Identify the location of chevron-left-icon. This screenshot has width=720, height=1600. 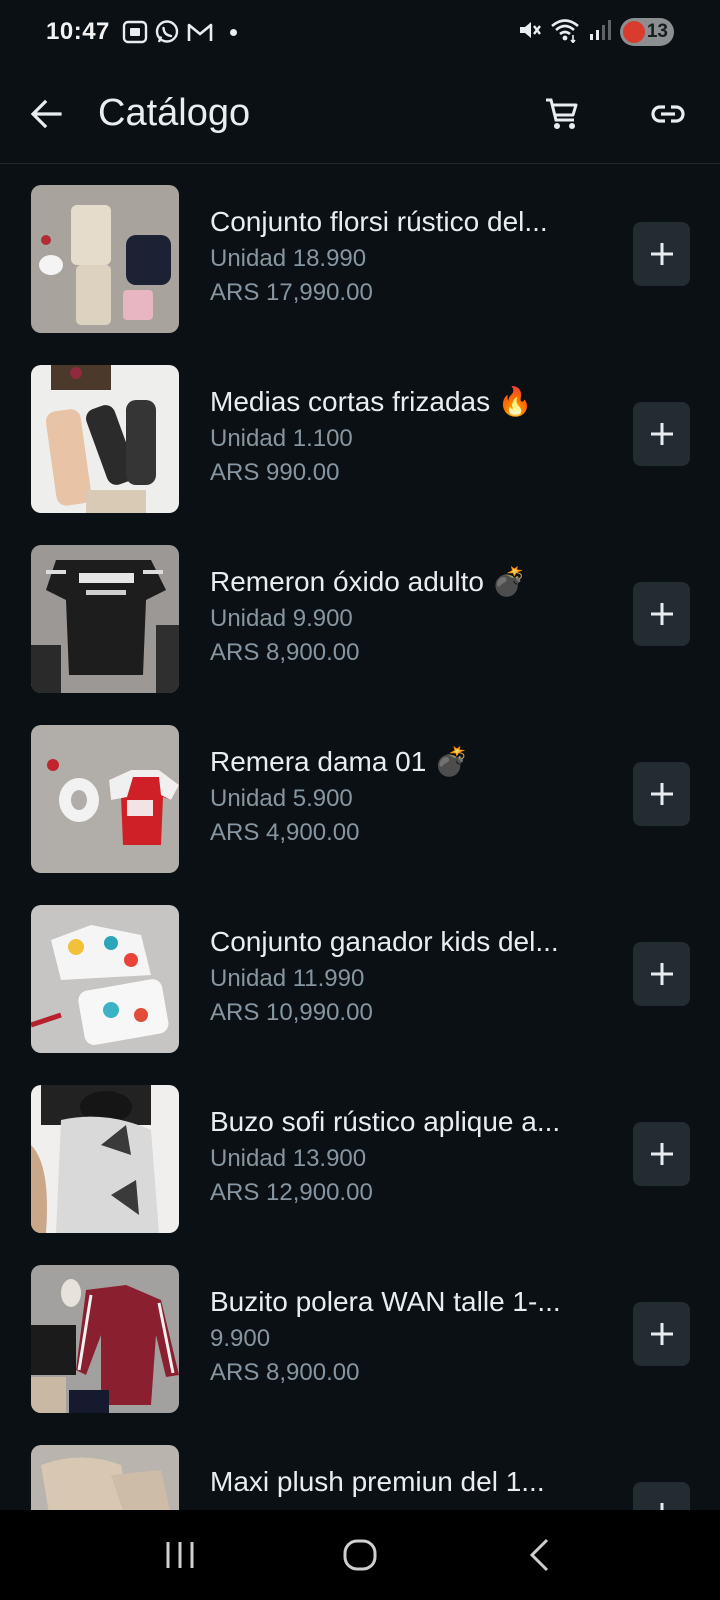
(539, 1555).